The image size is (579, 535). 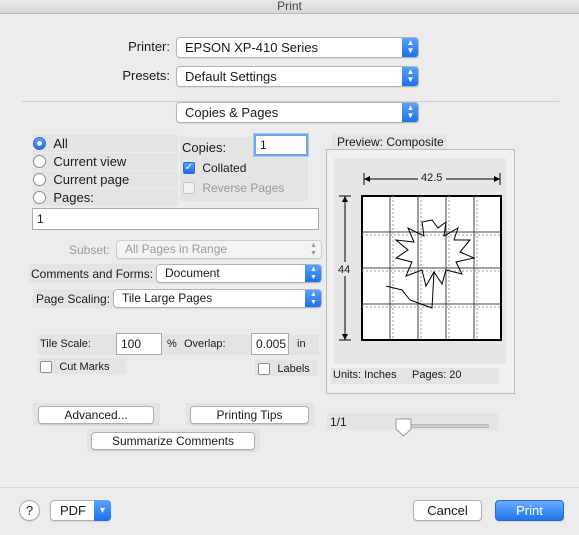 What do you see at coordinates (139, 344) in the screenshot?
I see `tile-scale-input: 100` at bounding box center [139, 344].